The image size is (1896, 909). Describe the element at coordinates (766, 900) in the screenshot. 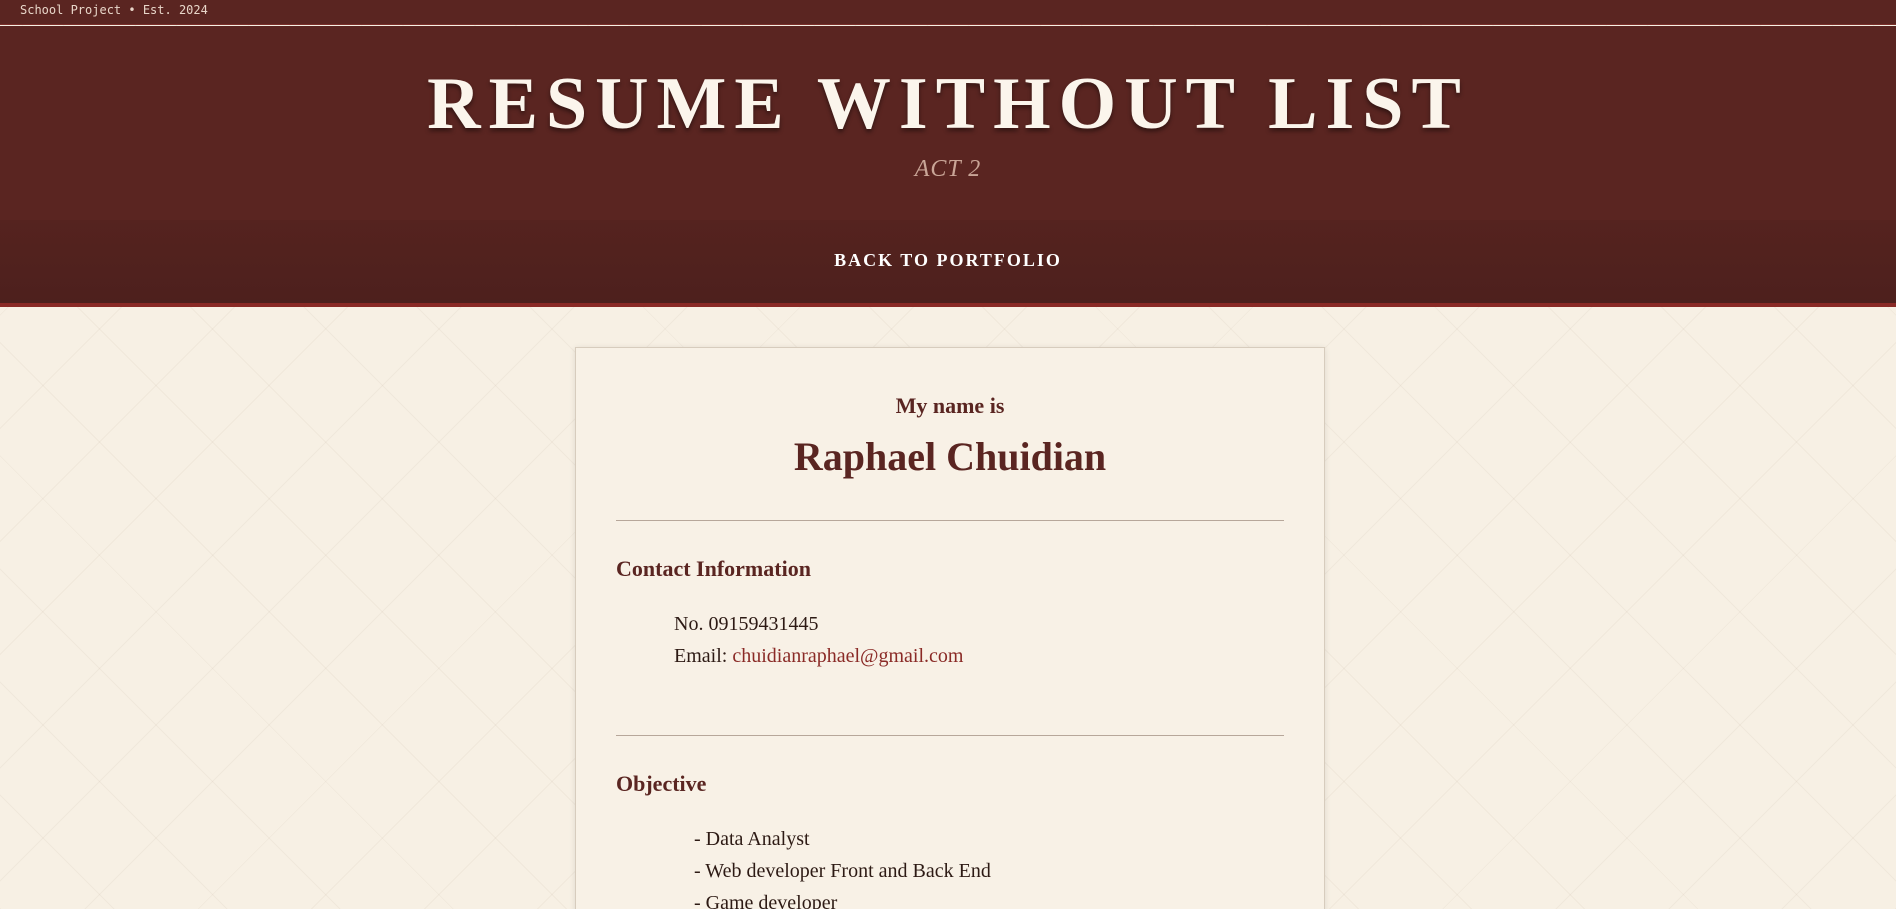

I see `objective-item: - Game developer` at that location.